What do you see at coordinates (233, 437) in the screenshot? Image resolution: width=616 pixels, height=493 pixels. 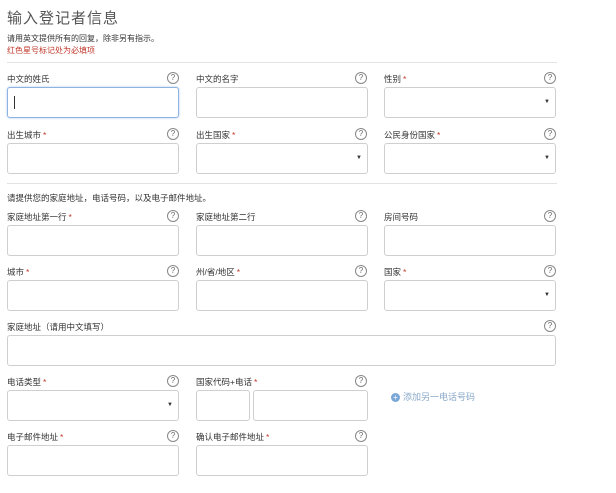 I see `email-confirm-label: 确认电子邮件地址 *` at bounding box center [233, 437].